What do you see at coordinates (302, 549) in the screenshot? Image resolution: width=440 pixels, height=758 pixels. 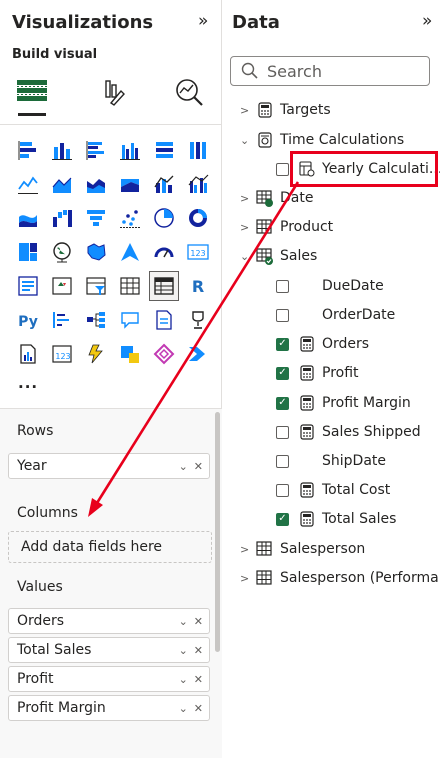 I see `table-row-salesperson: > Salesperson` at bounding box center [302, 549].